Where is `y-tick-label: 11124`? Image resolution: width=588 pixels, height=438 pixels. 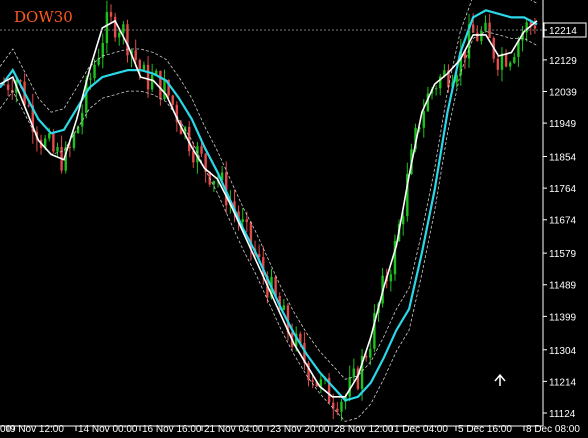 y-tick-label: 11124 is located at coordinates (562, 414).